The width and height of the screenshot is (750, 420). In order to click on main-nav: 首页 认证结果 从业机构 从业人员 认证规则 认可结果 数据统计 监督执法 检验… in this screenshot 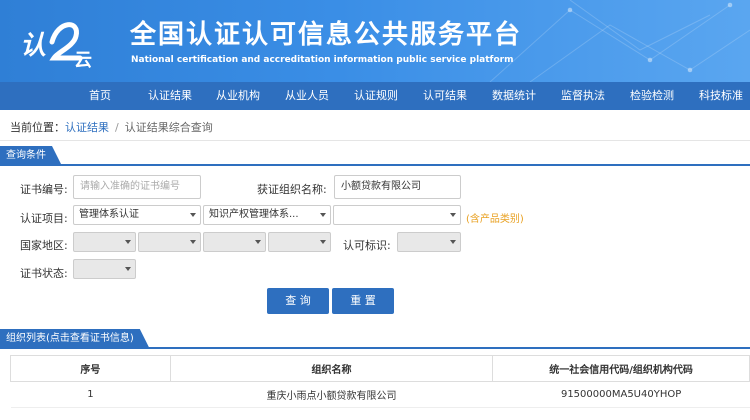, I will do `click(375, 96)`.